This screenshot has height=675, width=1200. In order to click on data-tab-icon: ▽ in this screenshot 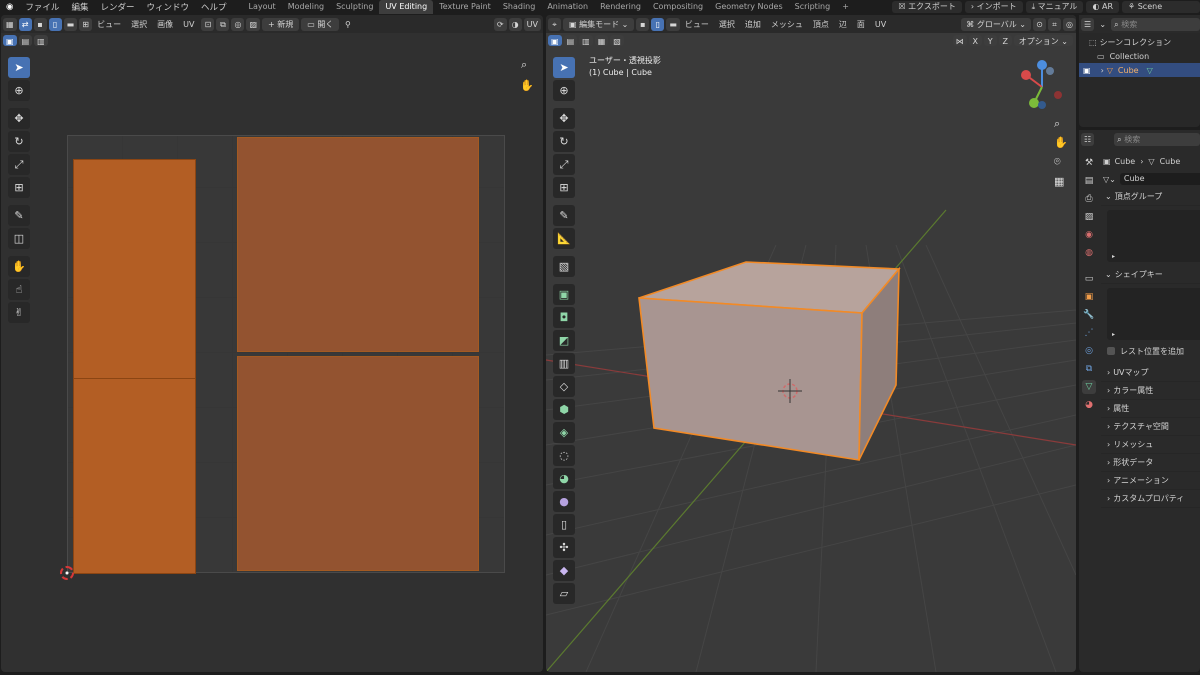, I will do `click(1089, 387)`.